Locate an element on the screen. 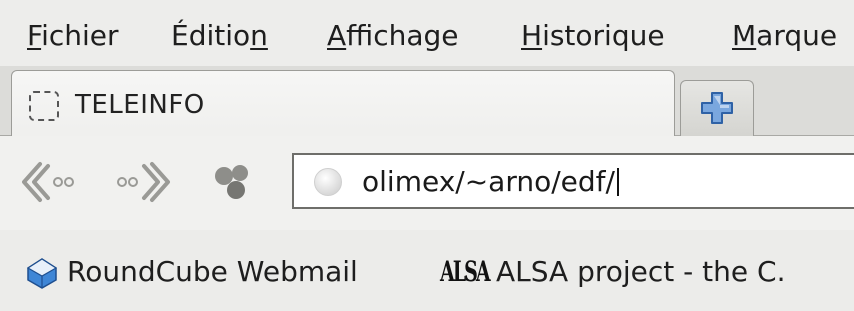 The height and width of the screenshot is (311, 854). tab-title: TELEINFO is located at coordinates (140, 105).